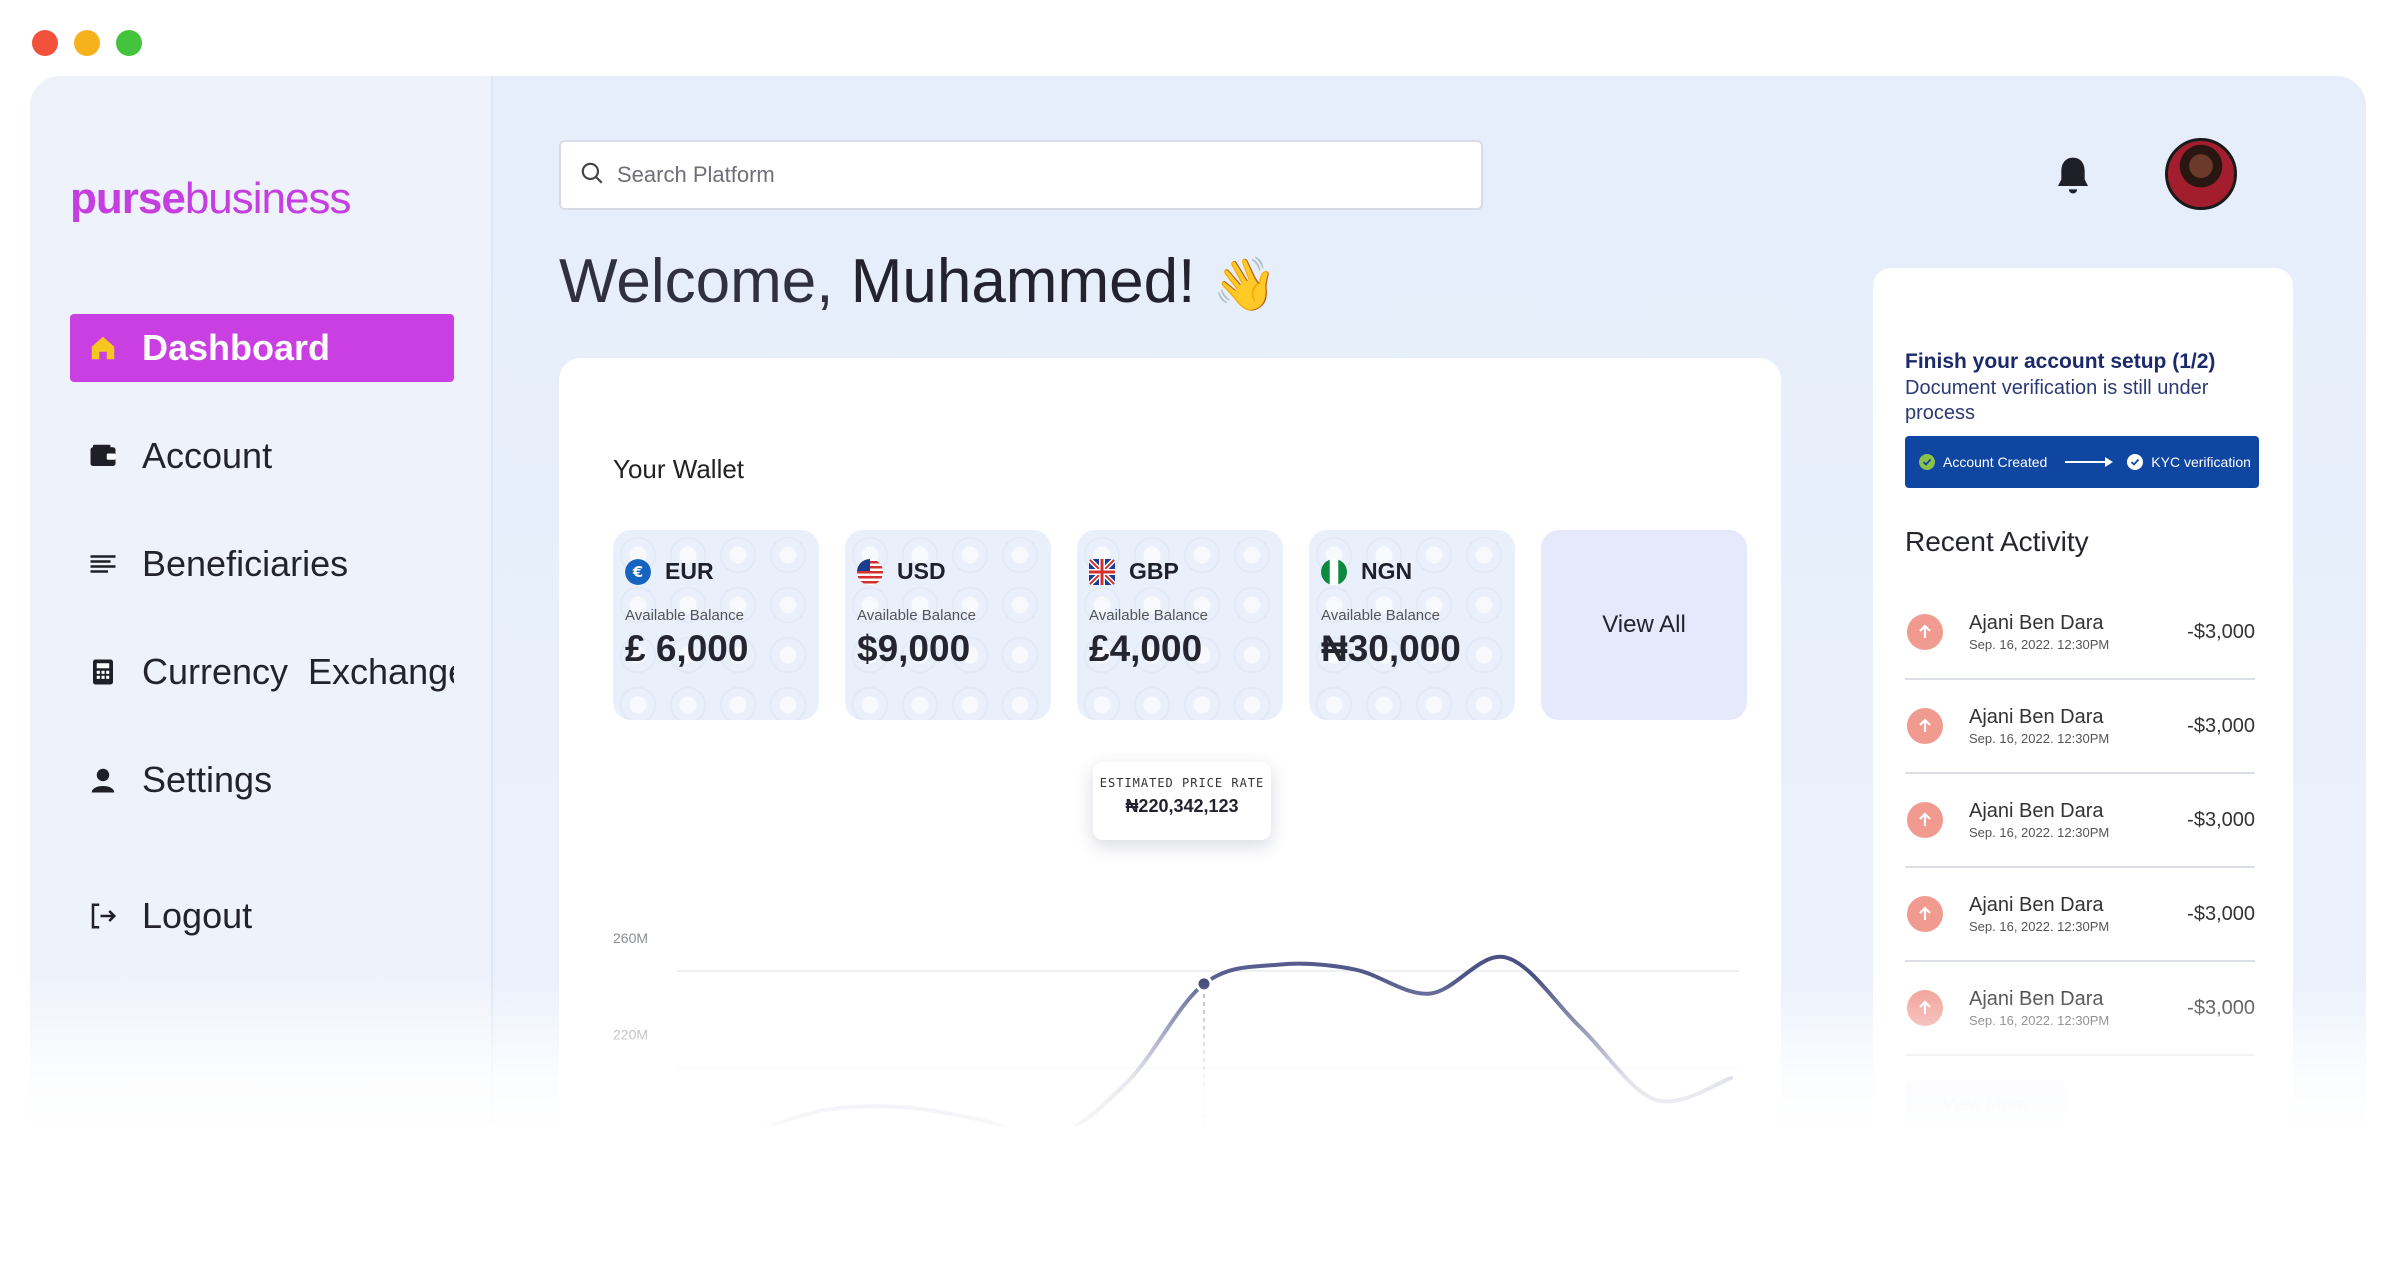 The image size is (2396, 1280). Describe the element at coordinates (2201, 174) in the screenshot. I see `user-avatar` at that location.